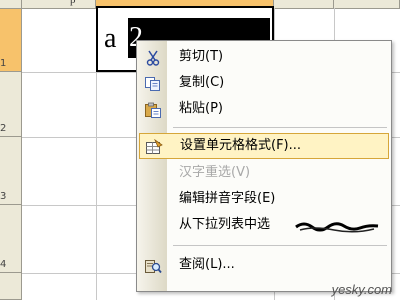 The height and width of the screenshot is (300, 400). What do you see at coordinates (202, 82) in the screenshot?
I see `menu-item-label: 复制(C)` at bounding box center [202, 82].